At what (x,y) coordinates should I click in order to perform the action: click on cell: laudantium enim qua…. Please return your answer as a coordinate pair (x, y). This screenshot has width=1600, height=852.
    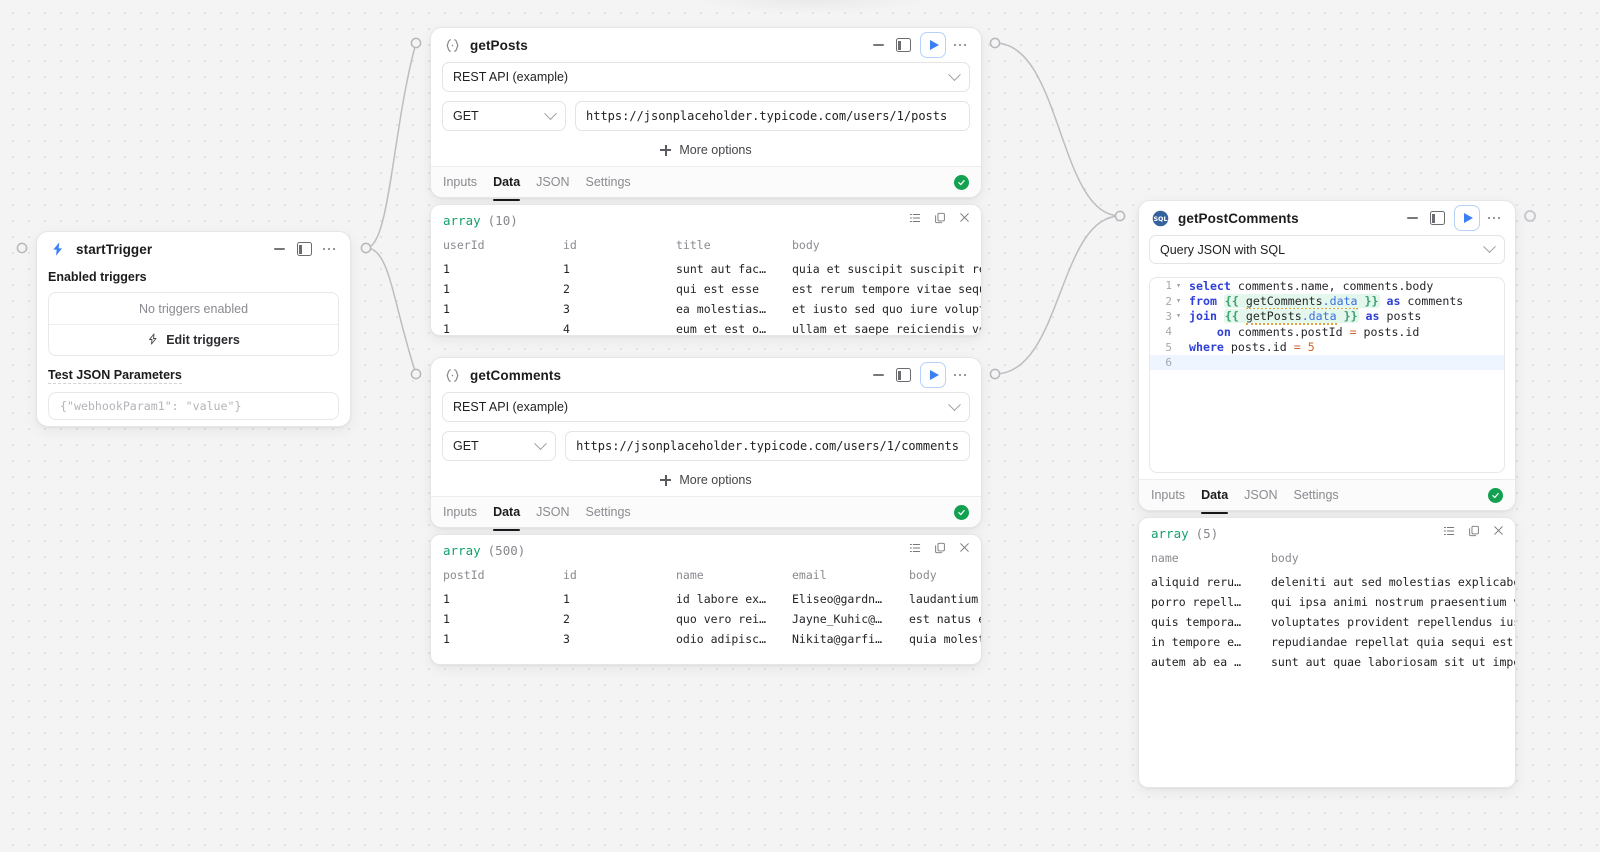
    Looking at the image, I should click on (945, 599).